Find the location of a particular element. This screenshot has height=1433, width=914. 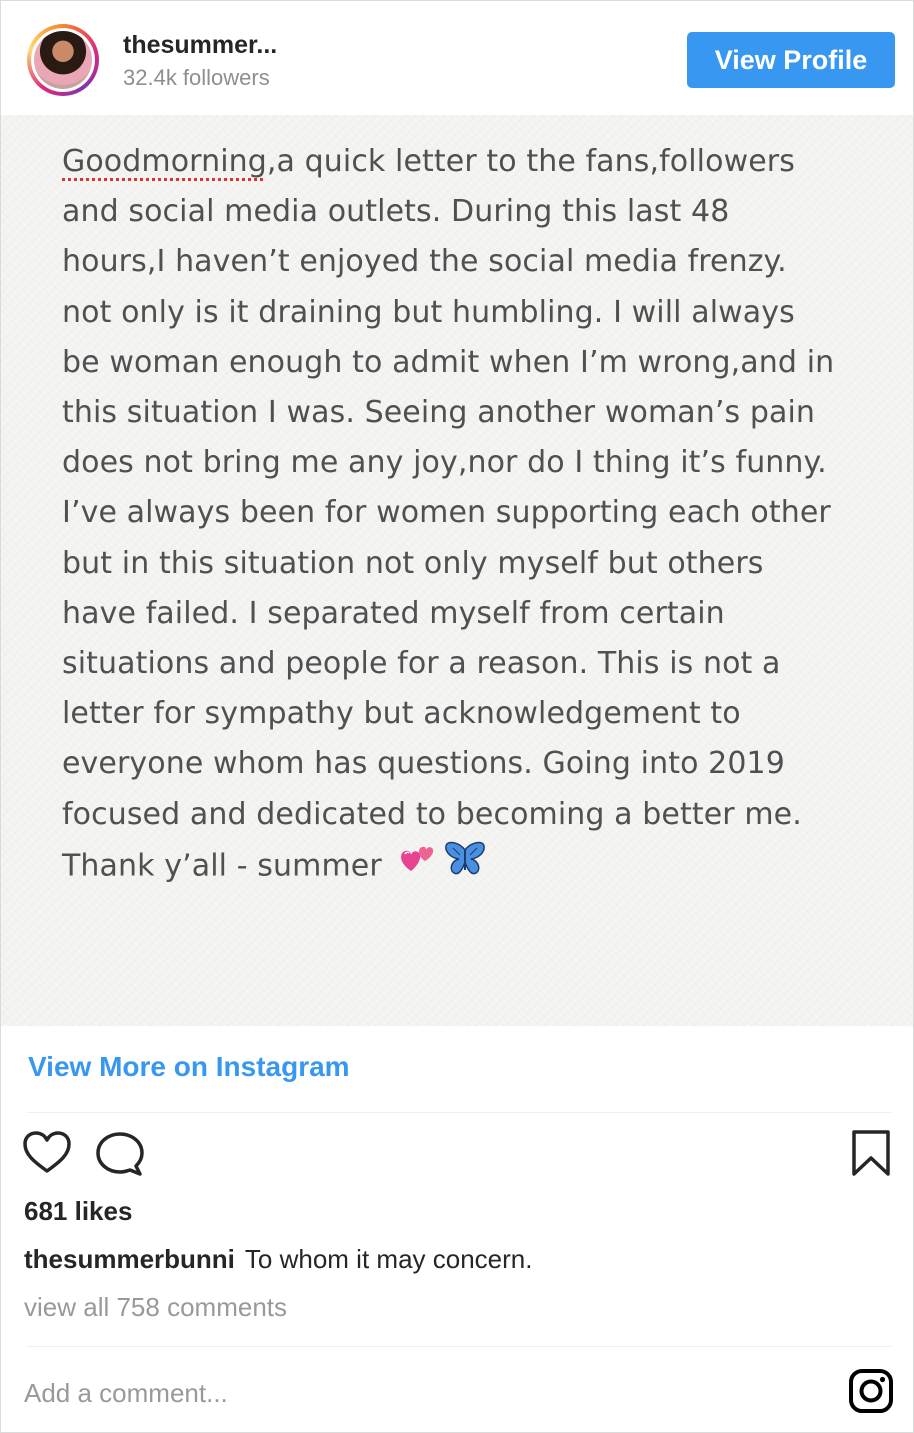

heart-icon is located at coordinates (47, 1153).